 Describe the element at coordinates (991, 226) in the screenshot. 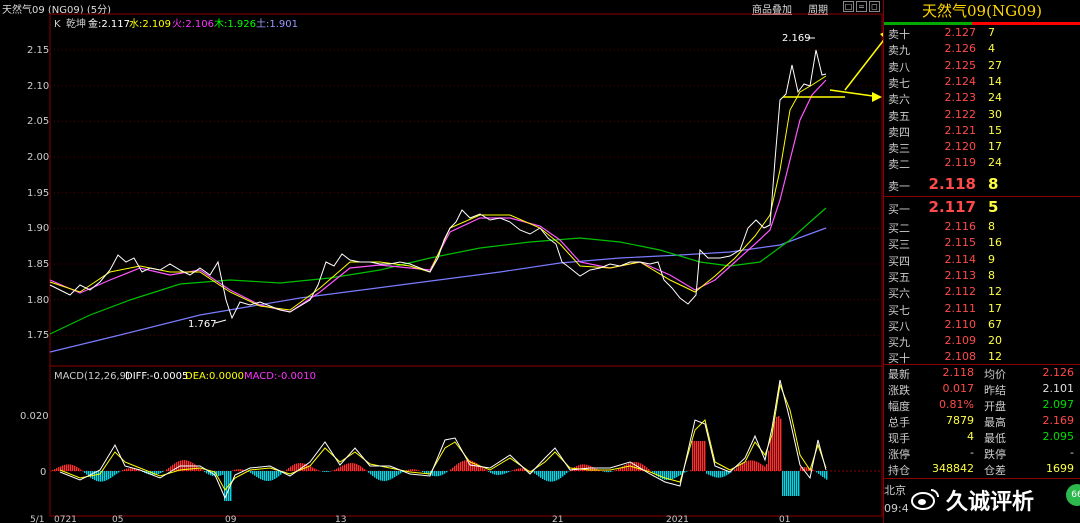

I see `bid-volume: 8` at that location.